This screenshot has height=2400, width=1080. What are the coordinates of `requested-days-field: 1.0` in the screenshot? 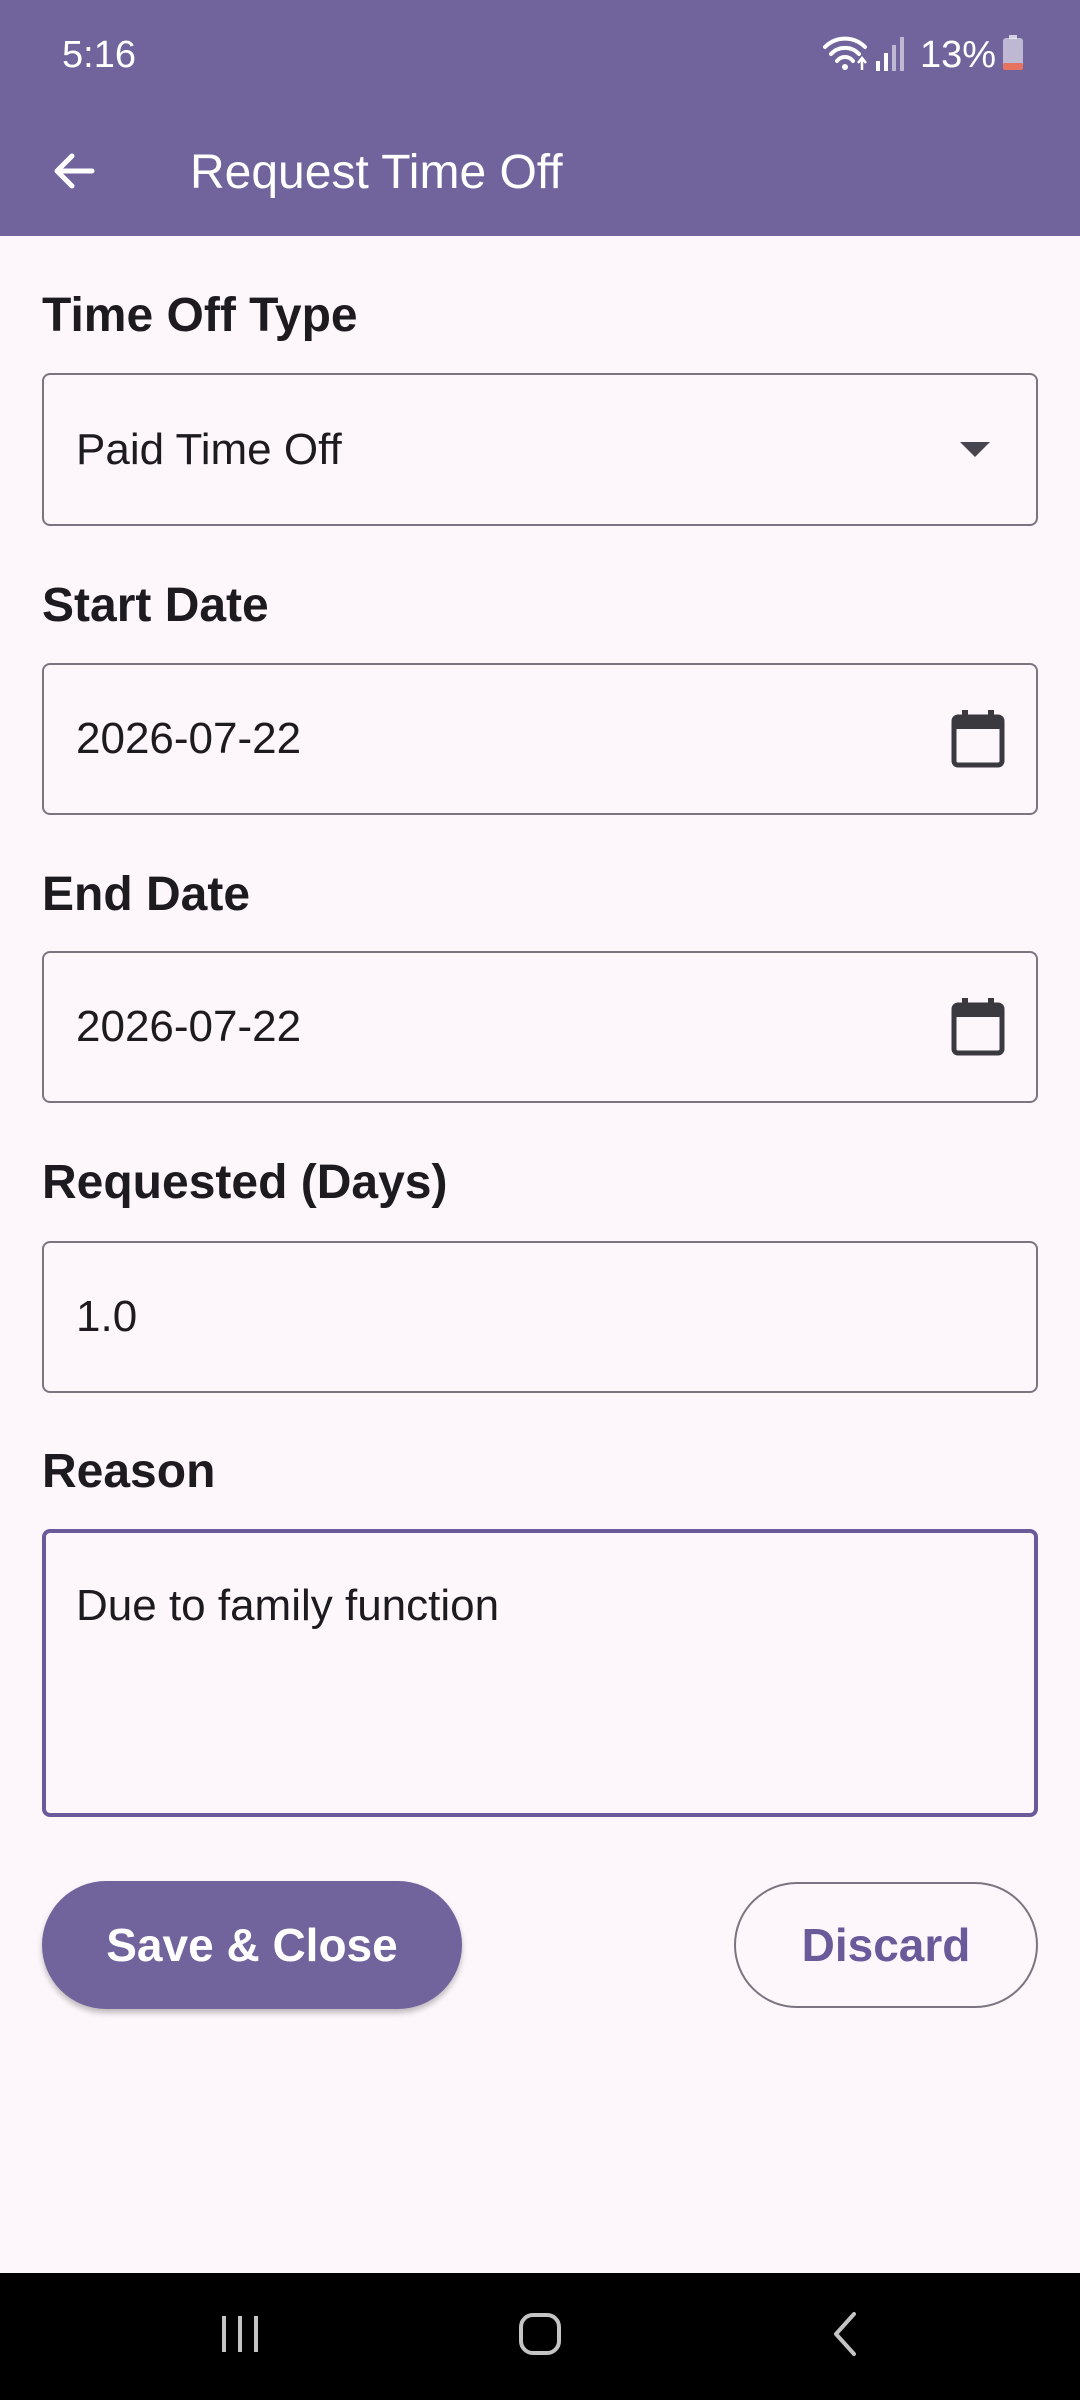 It's located at (540, 1317).